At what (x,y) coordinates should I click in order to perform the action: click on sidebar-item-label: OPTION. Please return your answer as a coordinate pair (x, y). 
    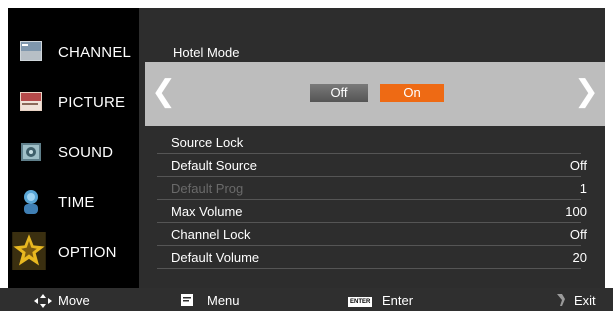
    Looking at the image, I should click on (87, 252).